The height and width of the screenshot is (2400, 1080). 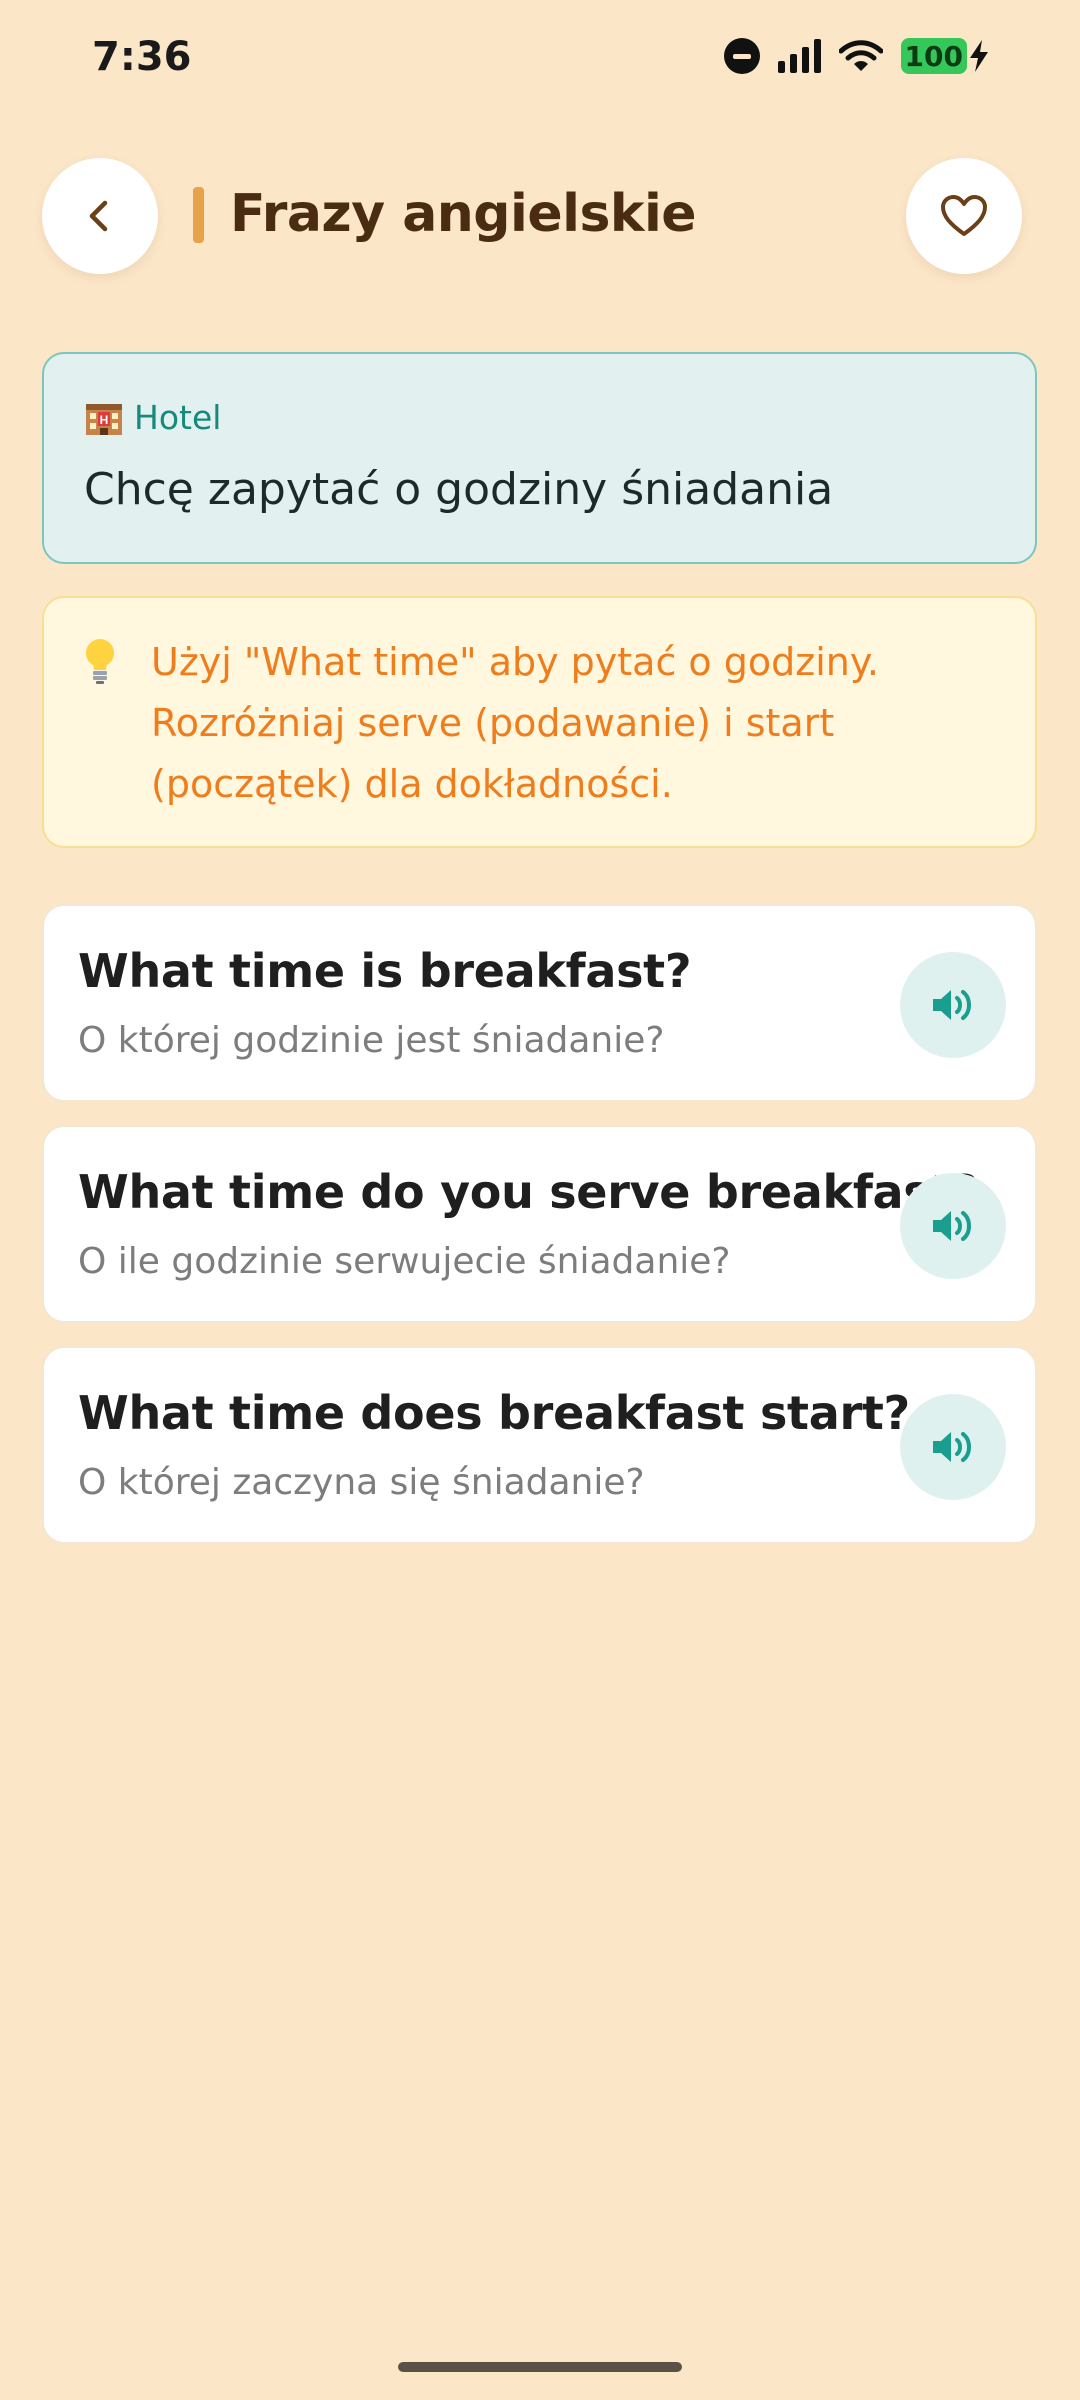 I want to click on home-indicator, so click(x=540, y=2367).